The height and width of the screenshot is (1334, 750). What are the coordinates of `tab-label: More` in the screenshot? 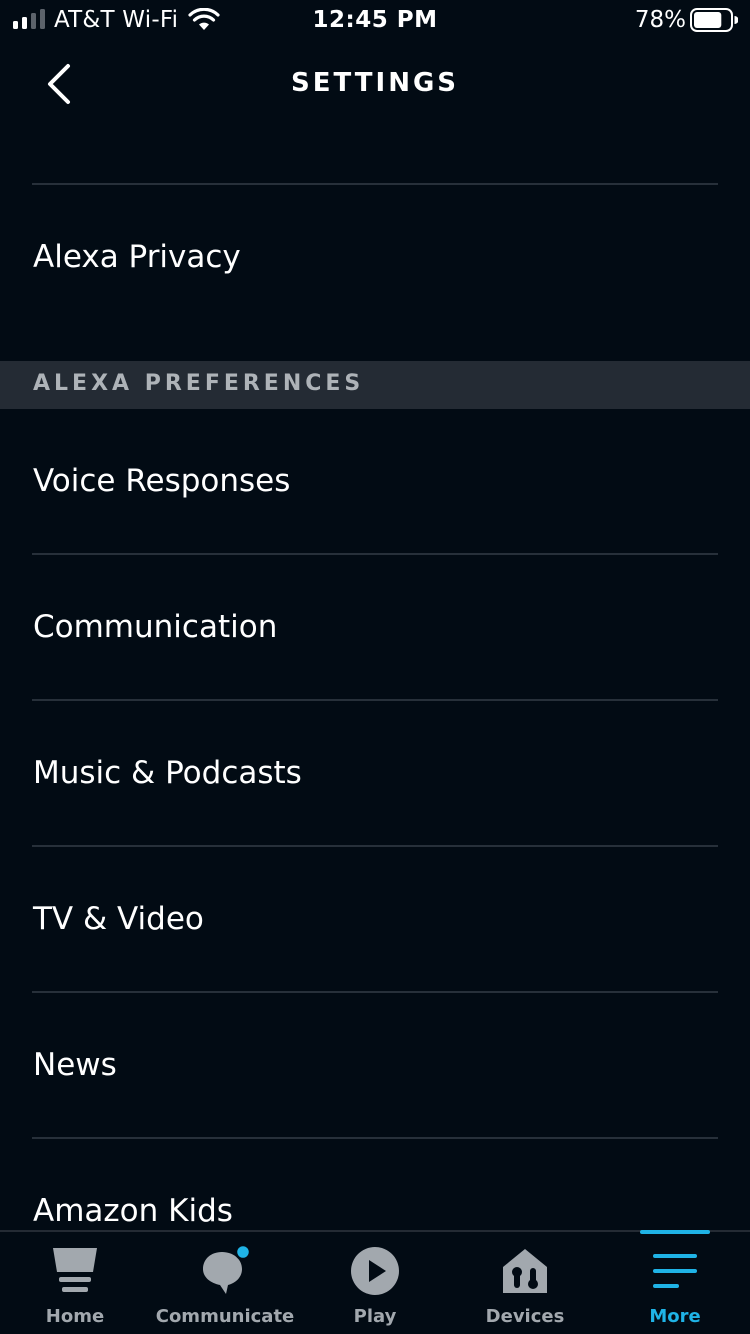 It's located at (675, 1316).